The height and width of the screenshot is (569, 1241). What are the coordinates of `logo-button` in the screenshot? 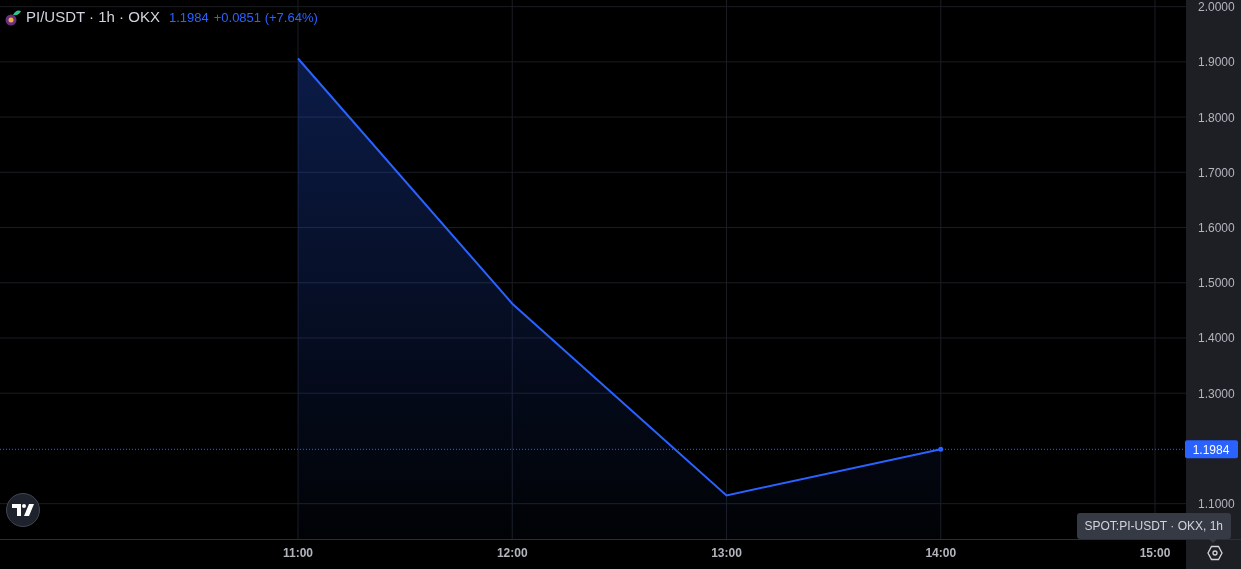 It's located at (23, 510).